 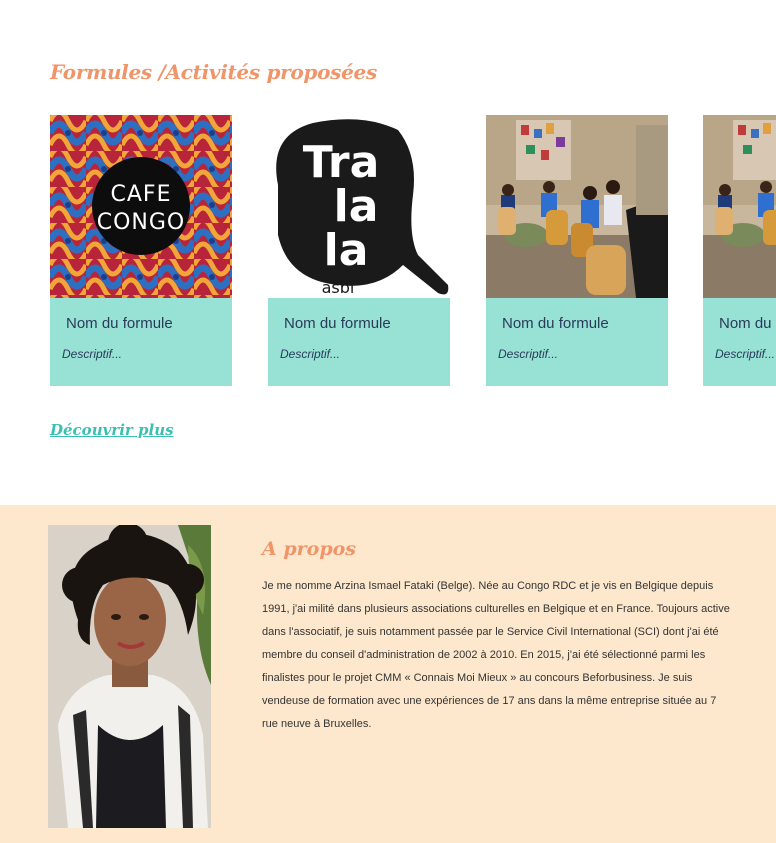 I want to click on cafe-congo-logo: CAFE CONGO, so click(x=141, y=206).